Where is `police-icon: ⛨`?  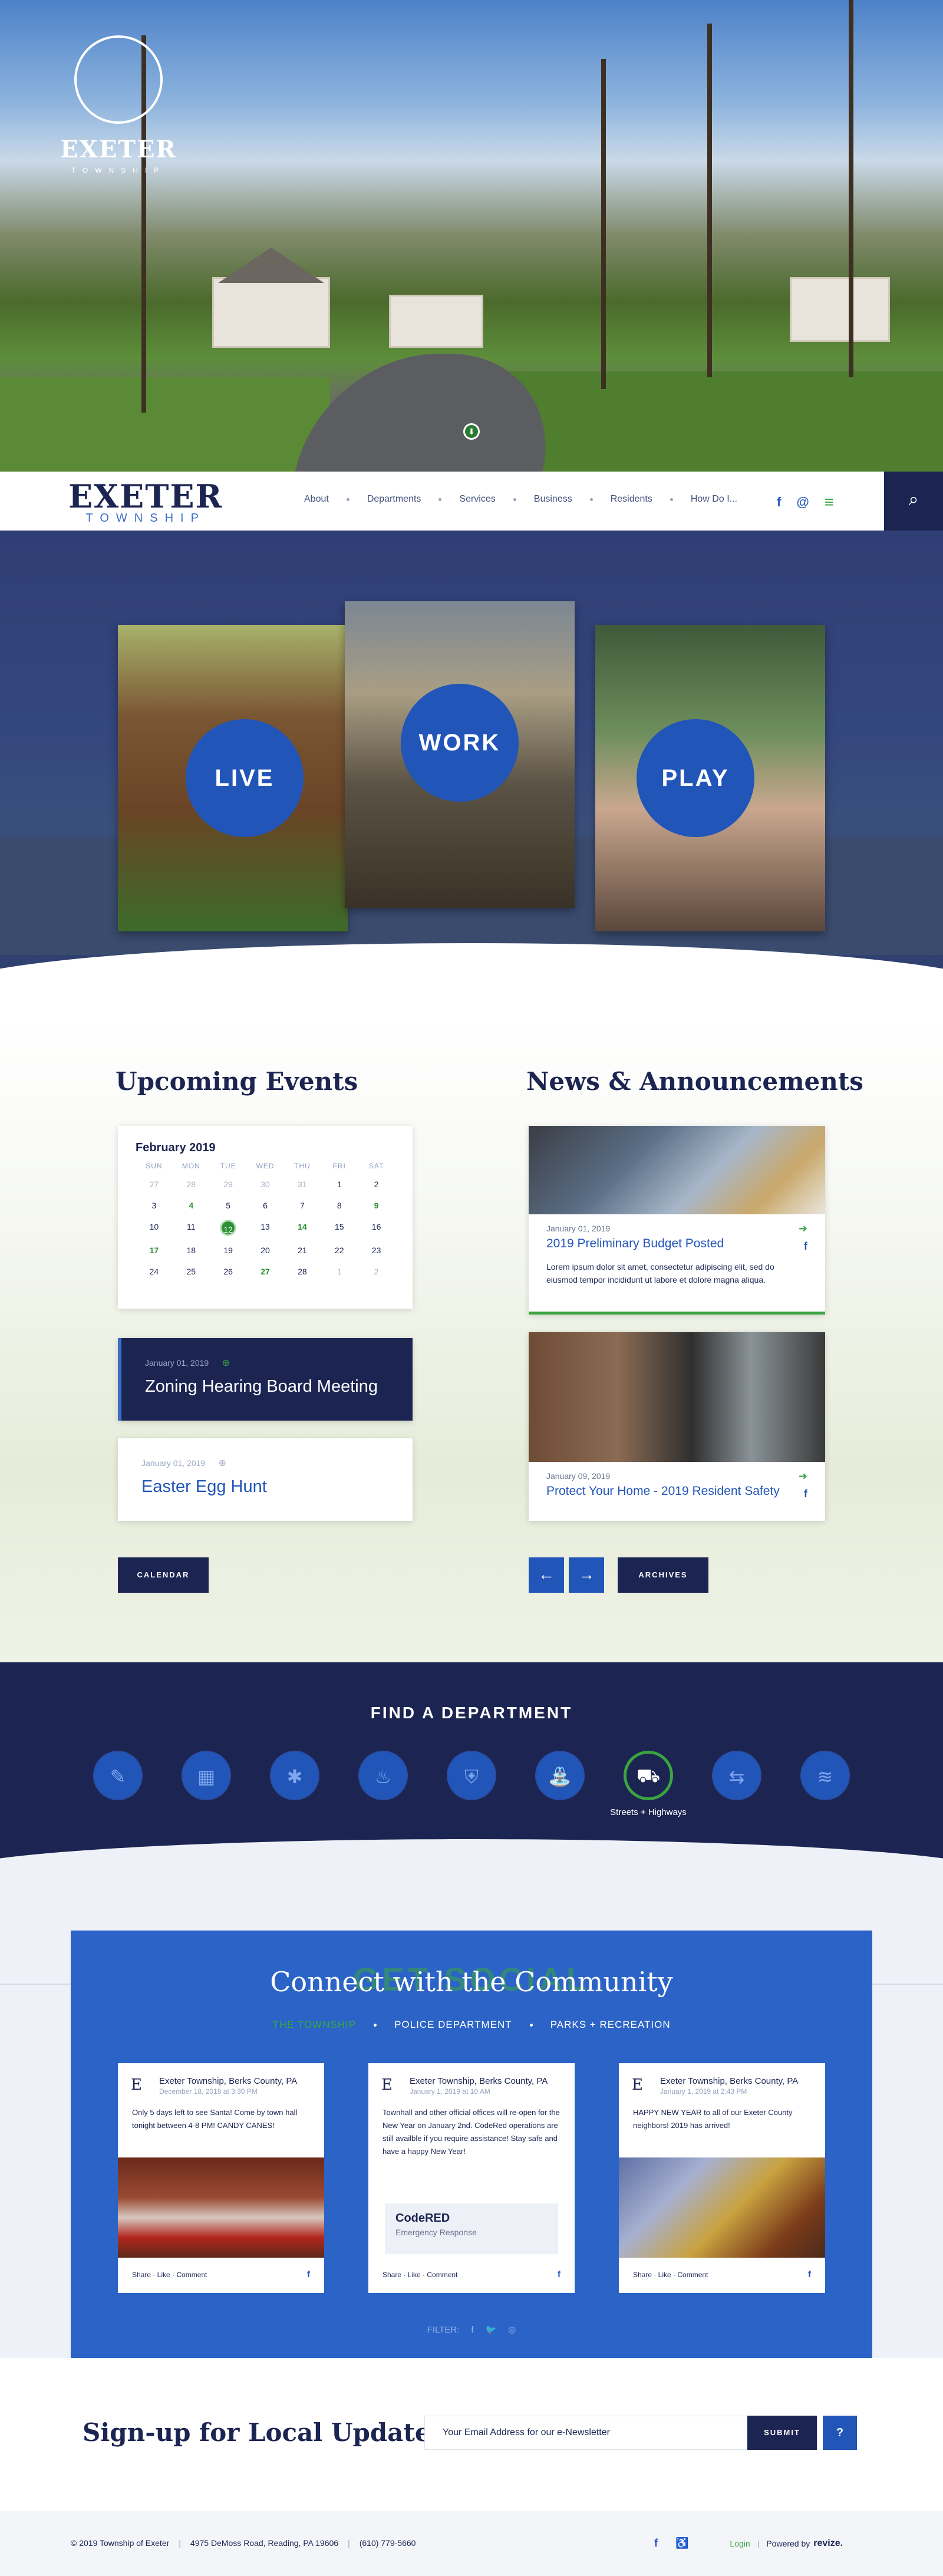
police-icon: ⛨ is located at coordinates (471, 1775).